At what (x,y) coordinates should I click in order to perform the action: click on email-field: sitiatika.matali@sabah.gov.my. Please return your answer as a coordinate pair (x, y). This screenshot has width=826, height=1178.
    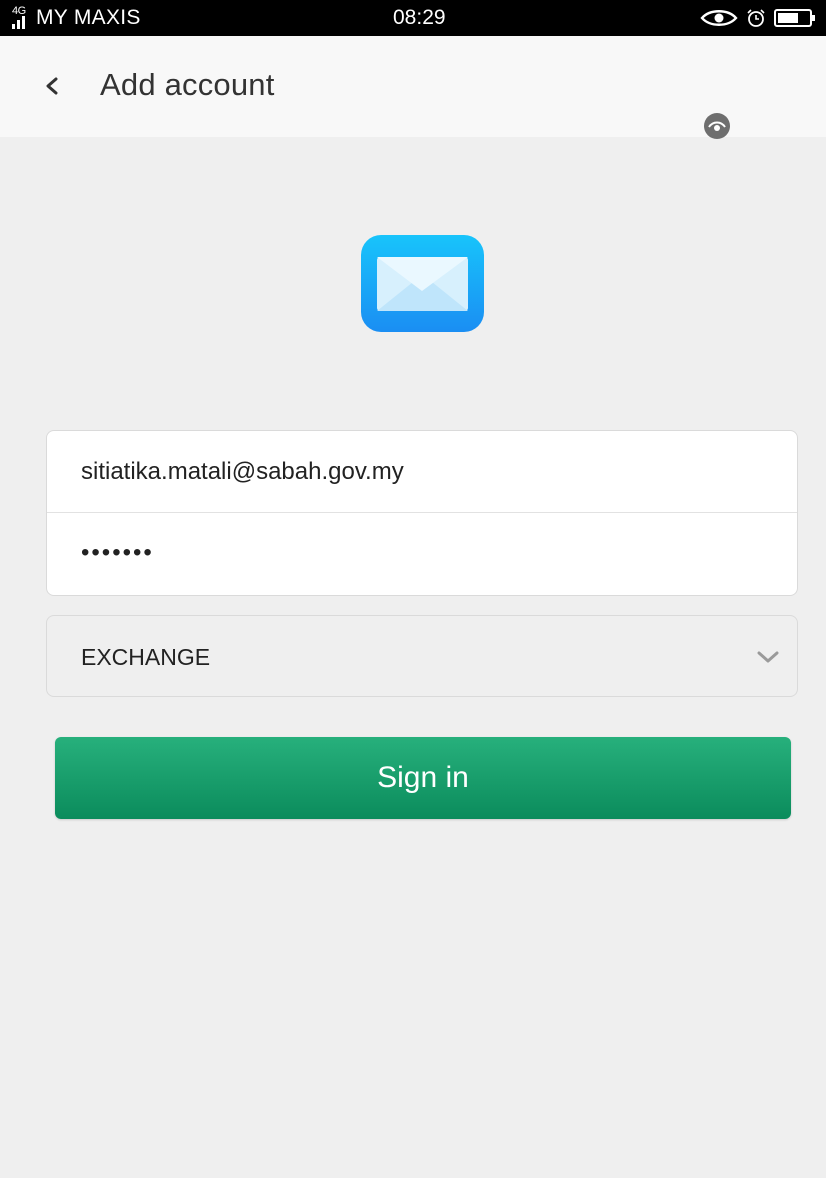
    Looking at the image, I should click on (422, 472).